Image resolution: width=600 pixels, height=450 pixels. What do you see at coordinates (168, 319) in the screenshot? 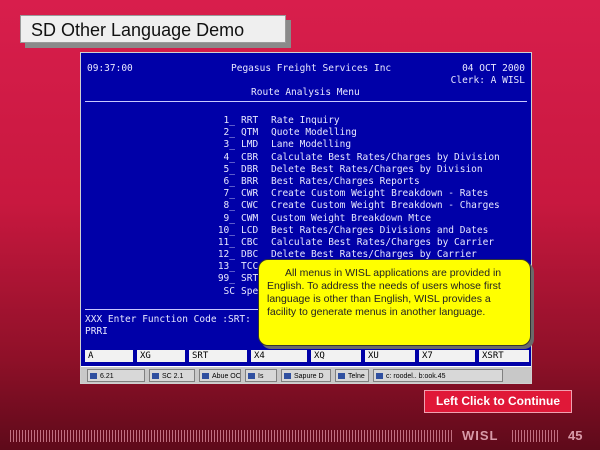
I see `function-code-prompt: XXX Enter Function Code :SRT:` at bounding box center [168, 319].